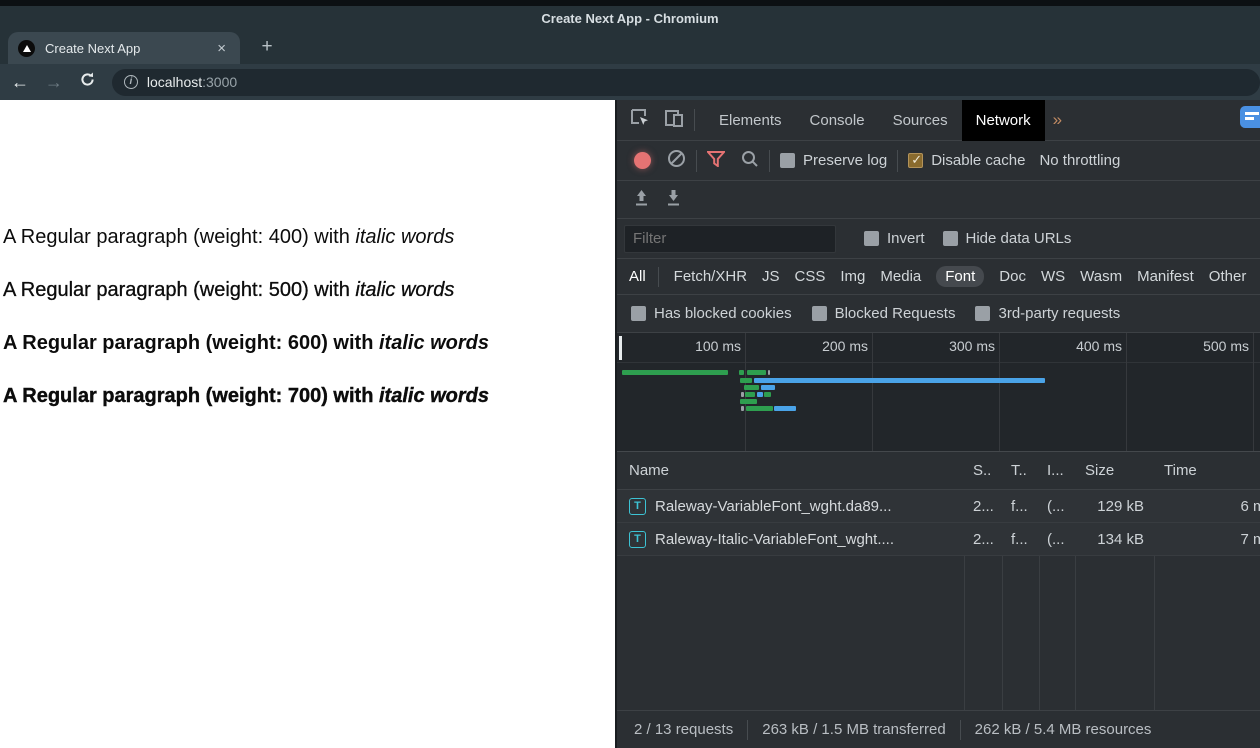  What do you see at coordinates (1053, 276) in the screenshot?
I see `chip-ws: WS` at bounding box center [1053, 276].